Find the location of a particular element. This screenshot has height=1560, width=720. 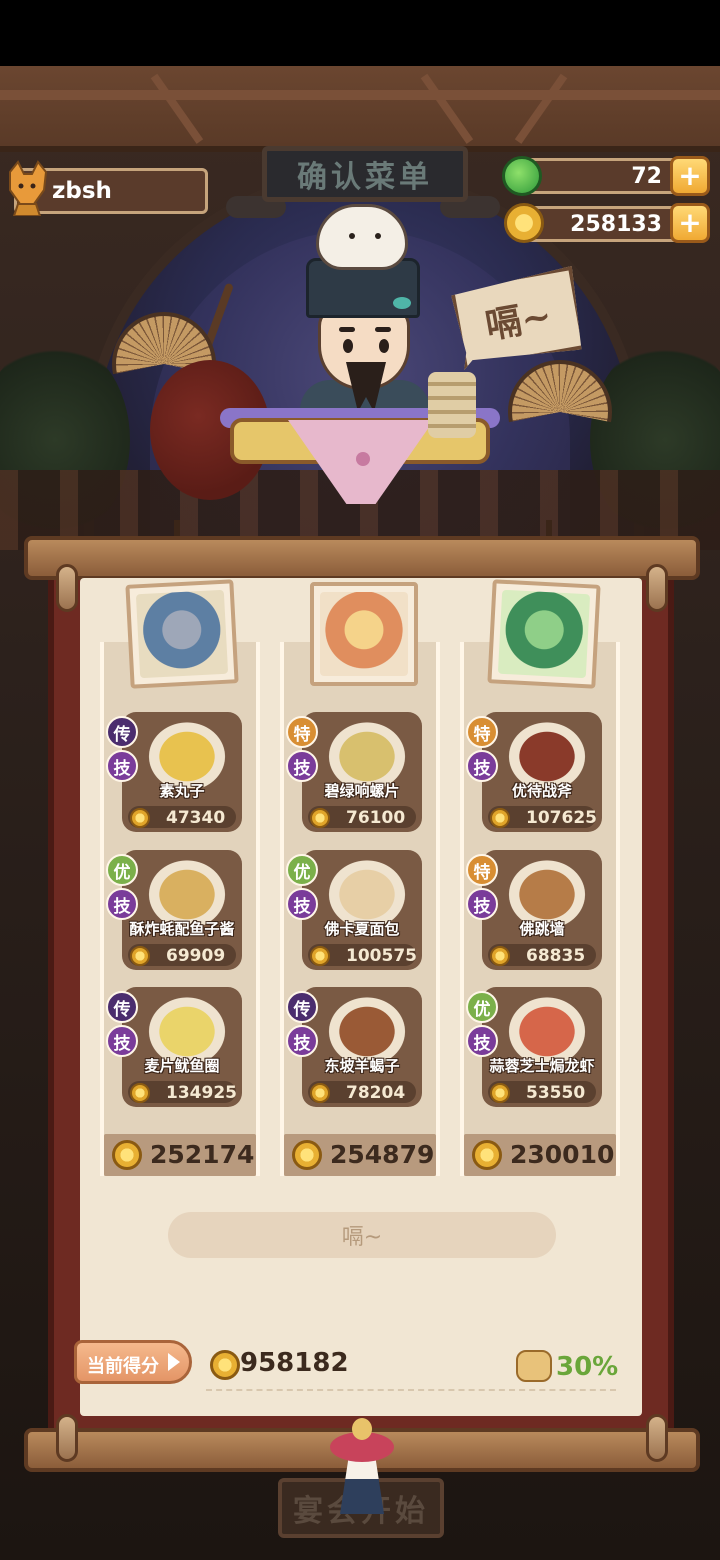

blonde-girl-guest-portrait is located at coordinates (364, 634).